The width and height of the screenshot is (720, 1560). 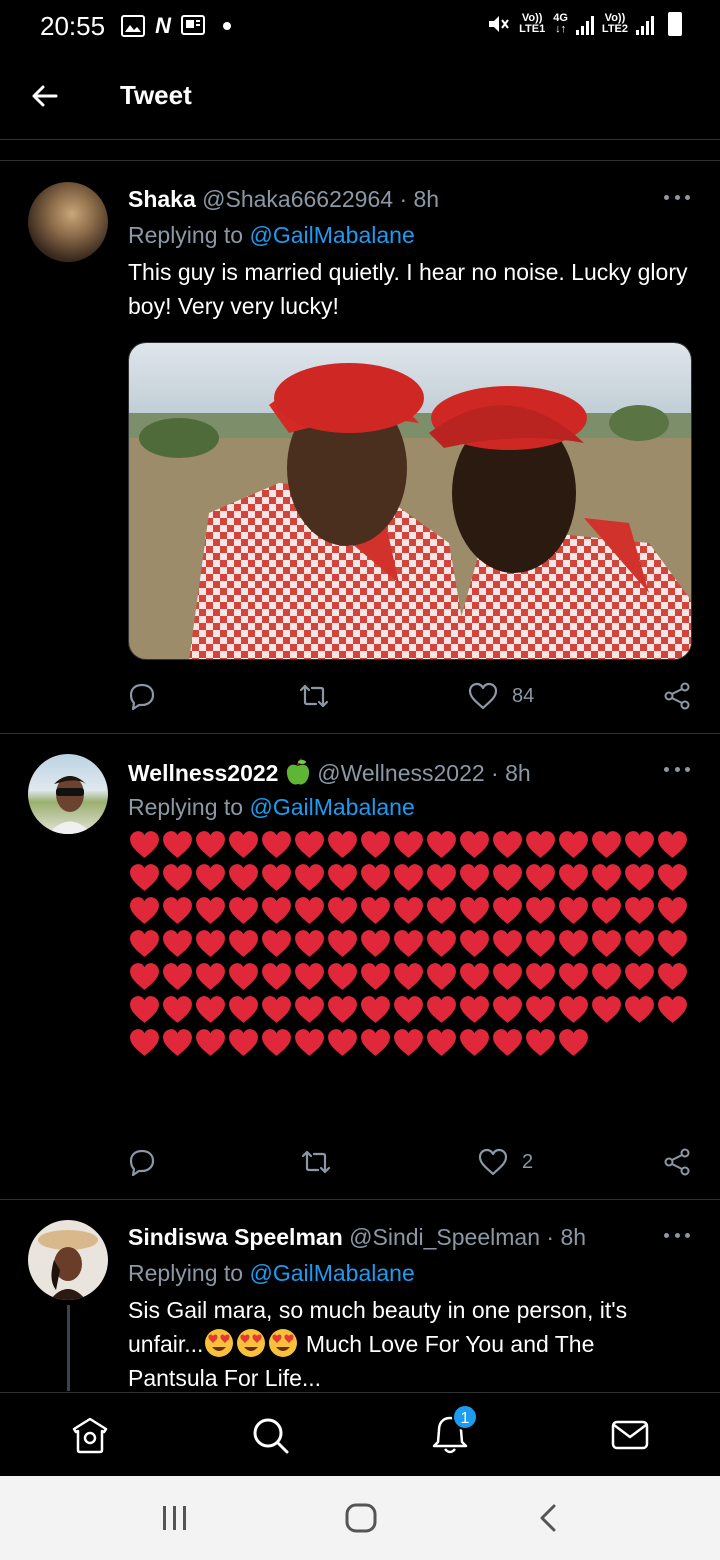 I want to click on display-name: Wellness2022, so click(x=203, y=773).